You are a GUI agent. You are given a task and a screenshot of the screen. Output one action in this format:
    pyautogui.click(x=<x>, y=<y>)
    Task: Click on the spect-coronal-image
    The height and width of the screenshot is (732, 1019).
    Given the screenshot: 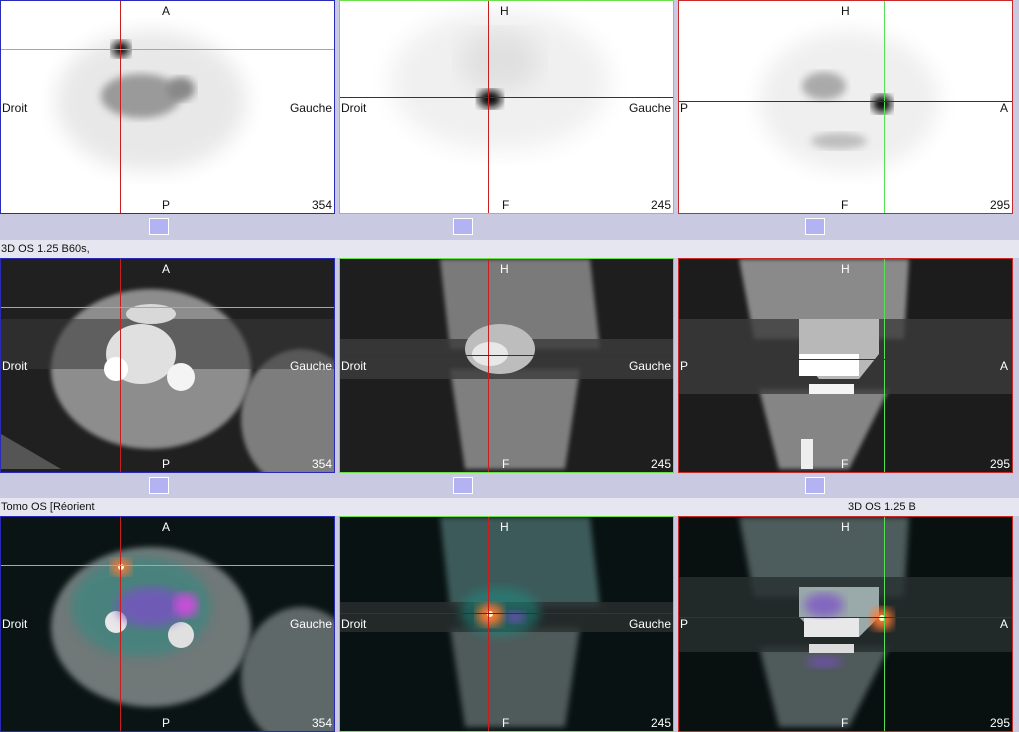 What is the action you would take?
    pyautogui.click(x=500, y=81)
    